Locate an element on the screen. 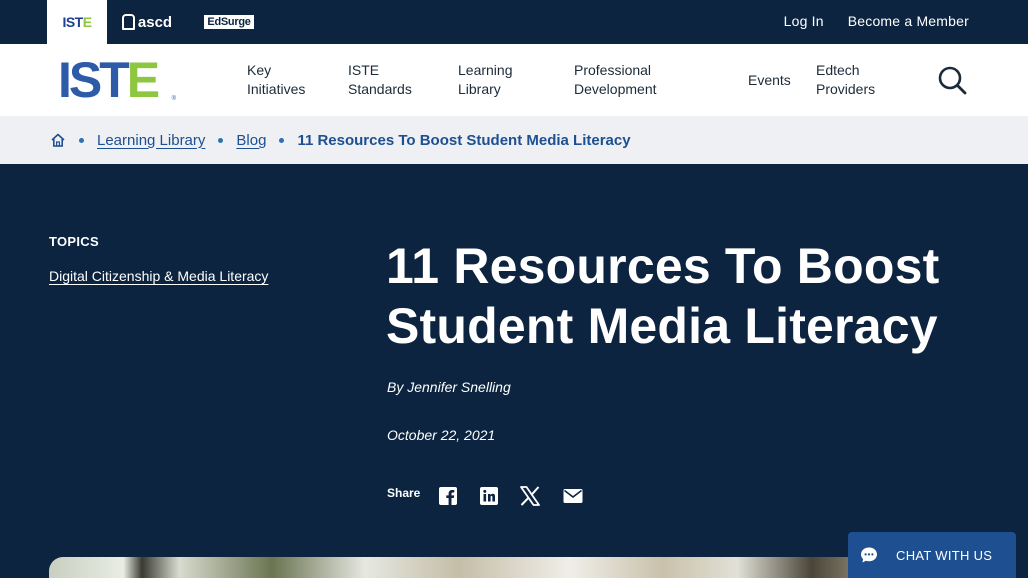 The width and height of the screenshot is (1028, 578). iste-logo: ISTE ® is located at coordinates (117, 80).